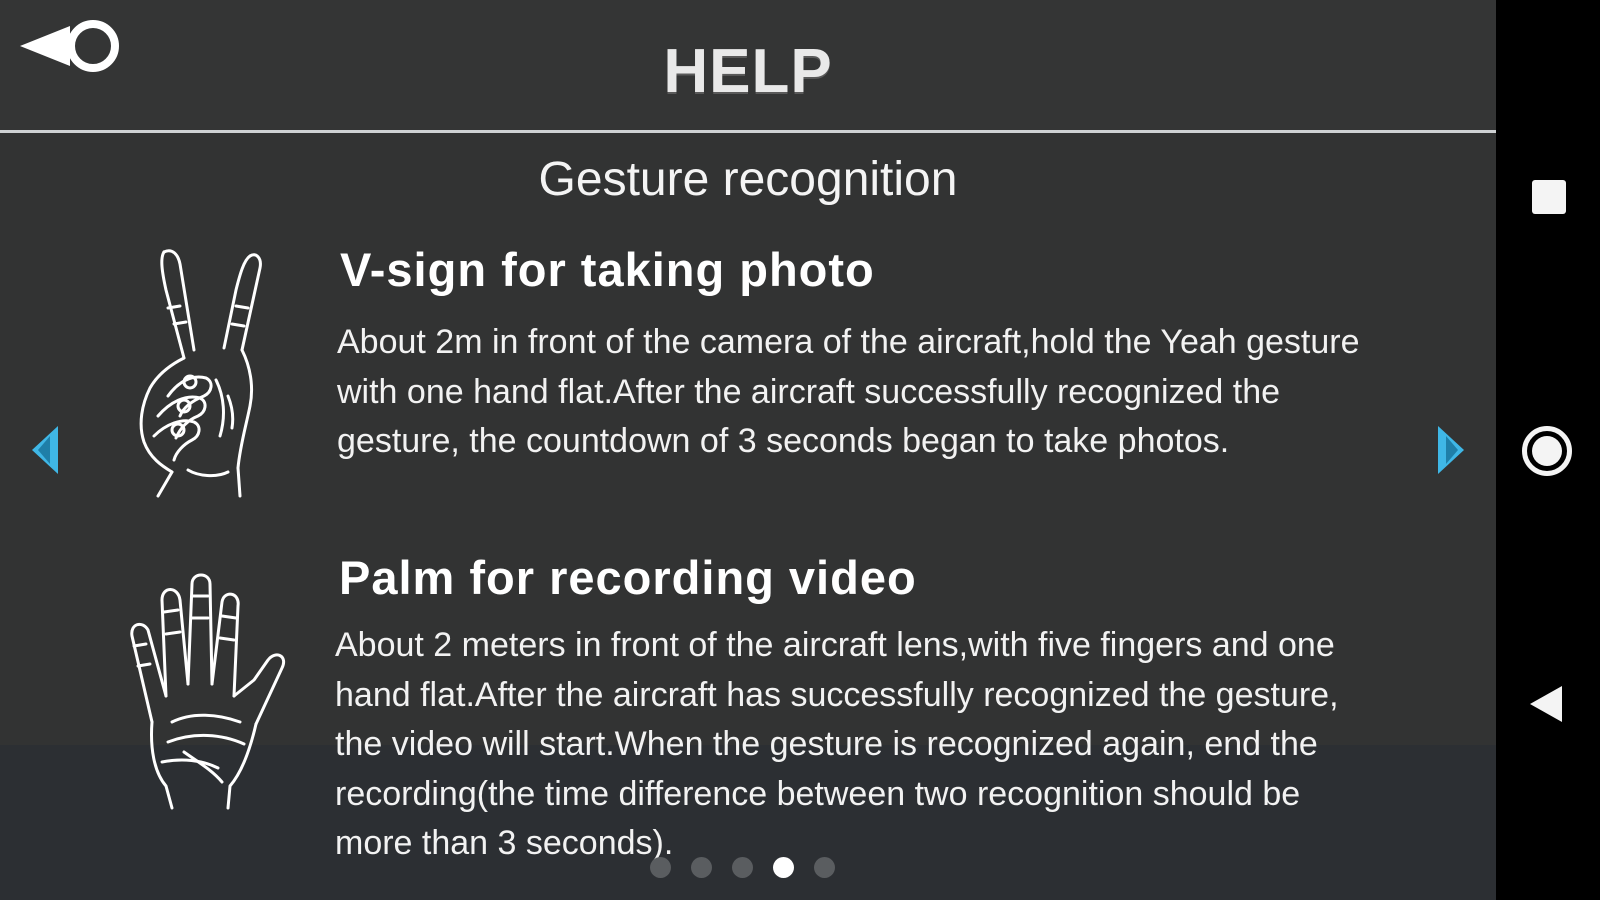  Describe the element at coordinates (204, 699) in the screenshot. I see `open-palm-hand-icon` at that location.